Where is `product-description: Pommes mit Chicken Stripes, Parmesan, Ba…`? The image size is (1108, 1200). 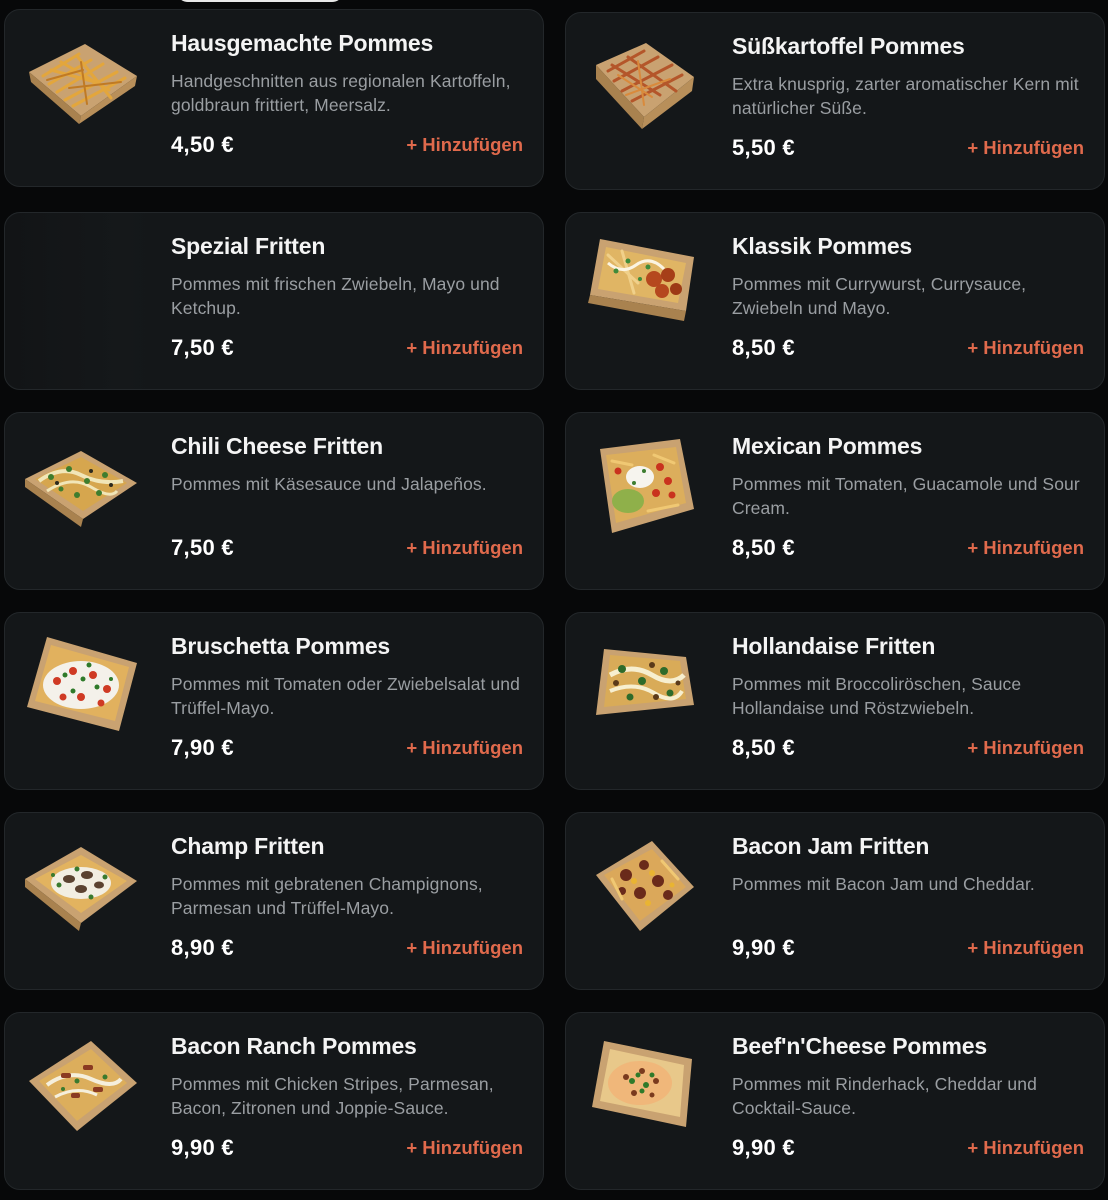
product-description: Pommes mit Chicken Stripes, Parmesan, Ba… is located at coordinates (332, 1096).